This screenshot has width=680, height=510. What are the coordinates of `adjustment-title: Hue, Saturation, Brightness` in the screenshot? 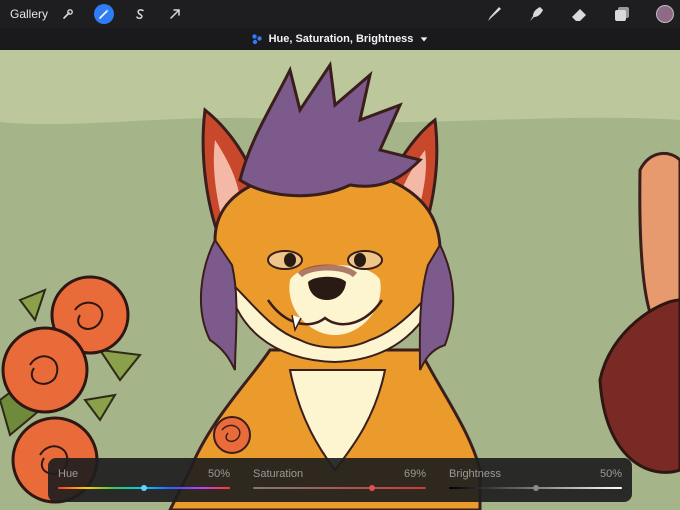 It's located at (341, 39).